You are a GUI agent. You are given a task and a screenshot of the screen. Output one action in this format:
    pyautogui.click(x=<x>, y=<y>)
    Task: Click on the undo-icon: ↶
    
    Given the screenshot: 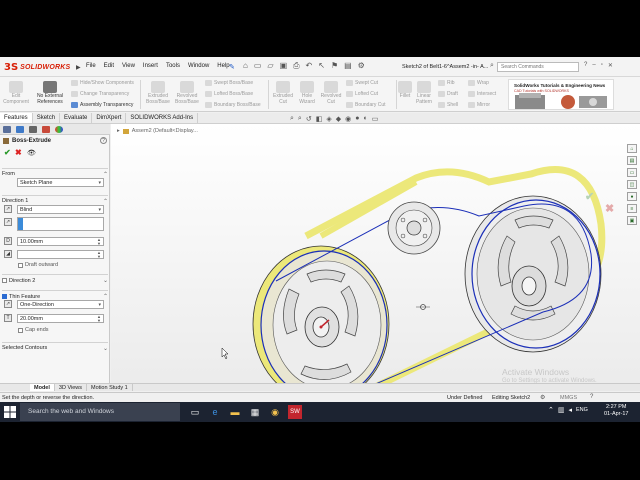 What is the action you would take?
    pyautogui.click(x=309, y=66)
    